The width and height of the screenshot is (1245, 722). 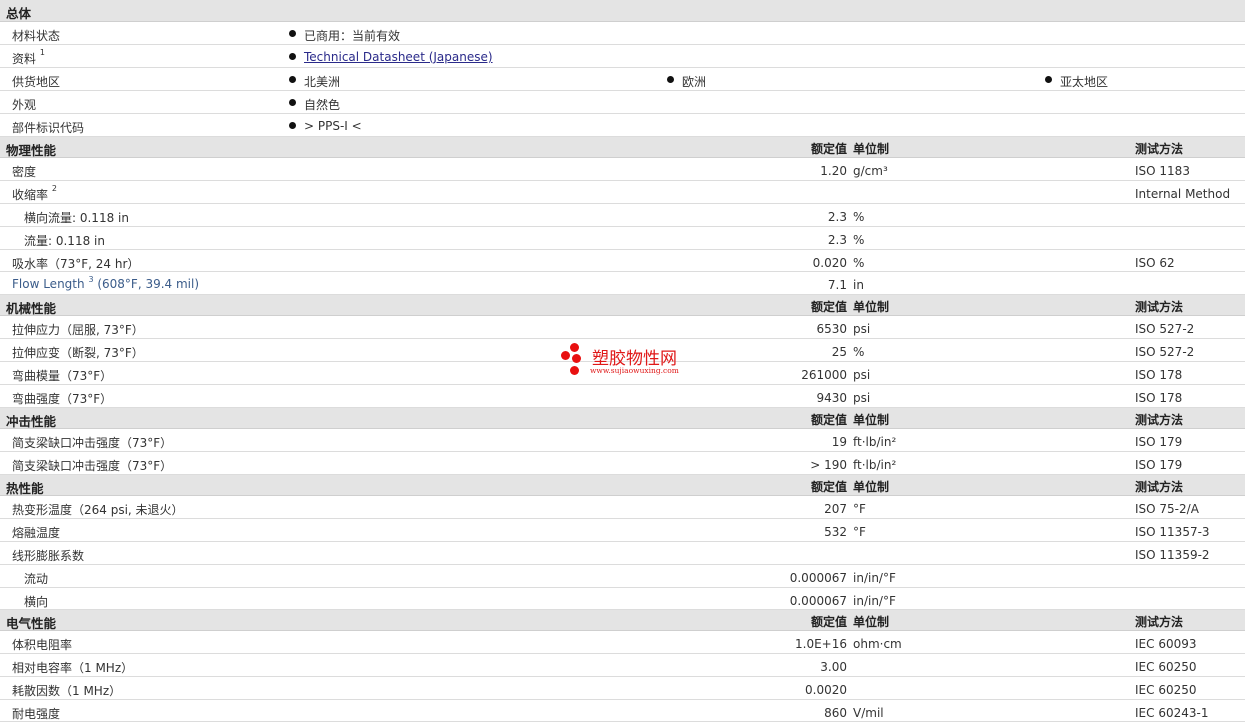 I want to click on property-label: 线形膨胀系数, so click(x=48, y=555).